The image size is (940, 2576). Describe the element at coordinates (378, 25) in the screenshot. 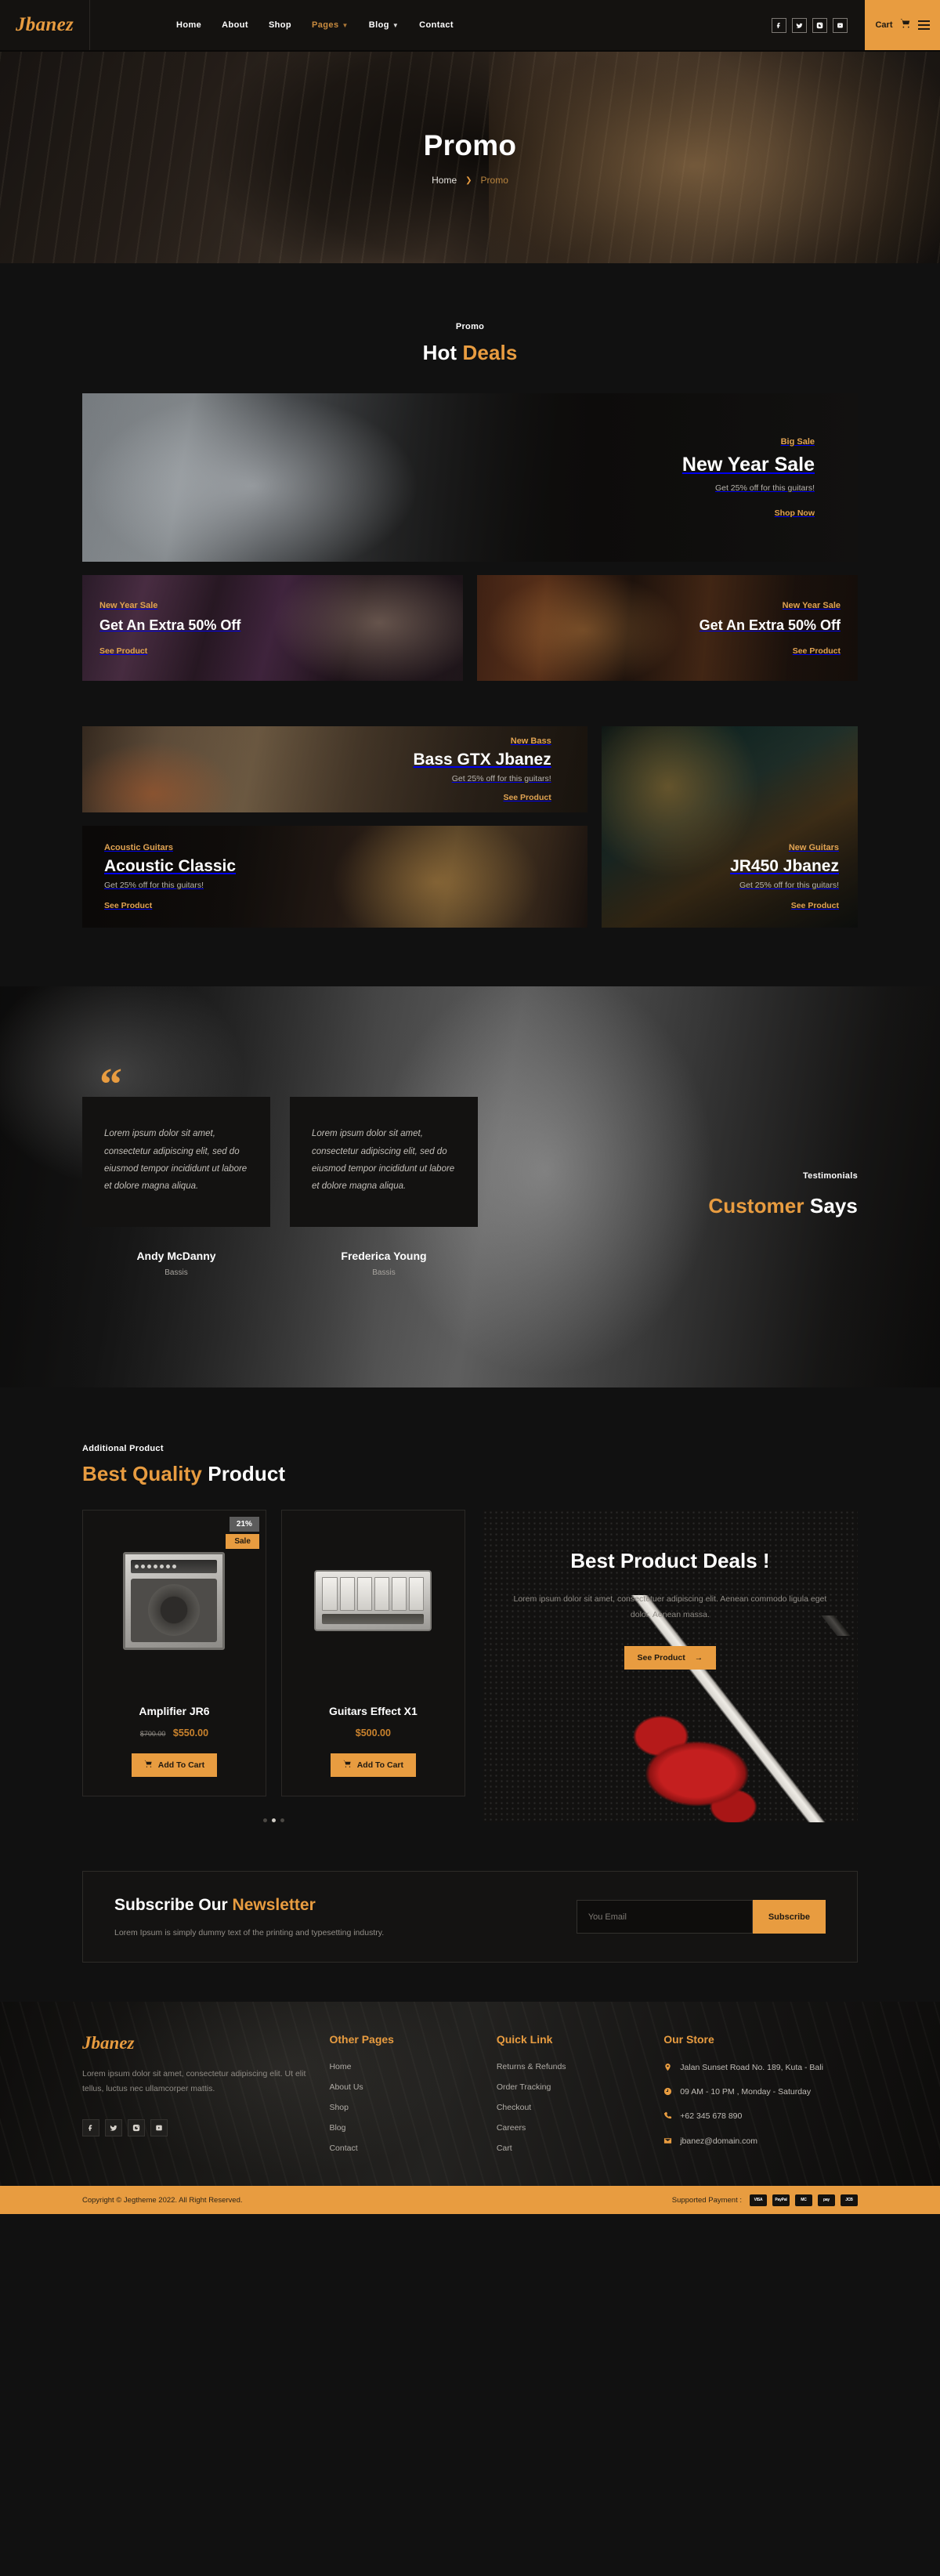

I see `nav-label: Blog` at that location.